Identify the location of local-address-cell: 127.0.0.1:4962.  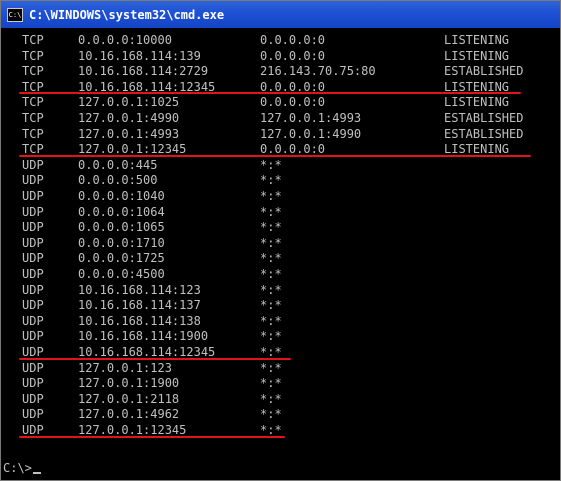
(129, 414).